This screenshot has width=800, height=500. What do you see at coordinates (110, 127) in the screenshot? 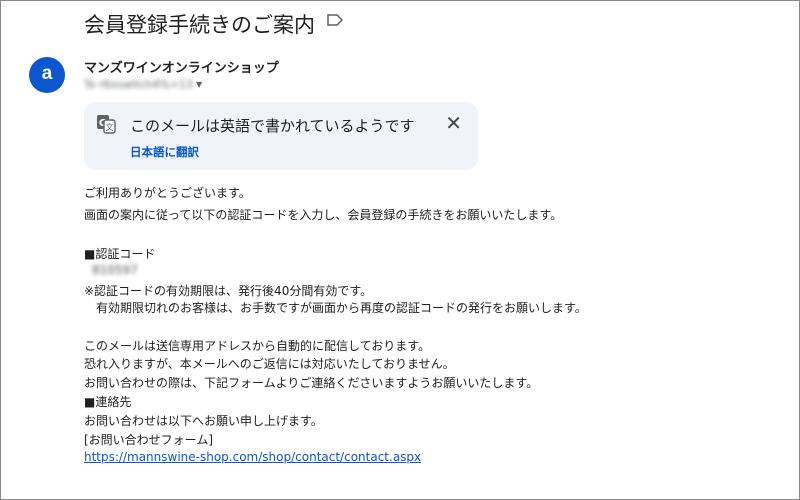
I see `svg-text: 文` at bounding box center [110, 127].